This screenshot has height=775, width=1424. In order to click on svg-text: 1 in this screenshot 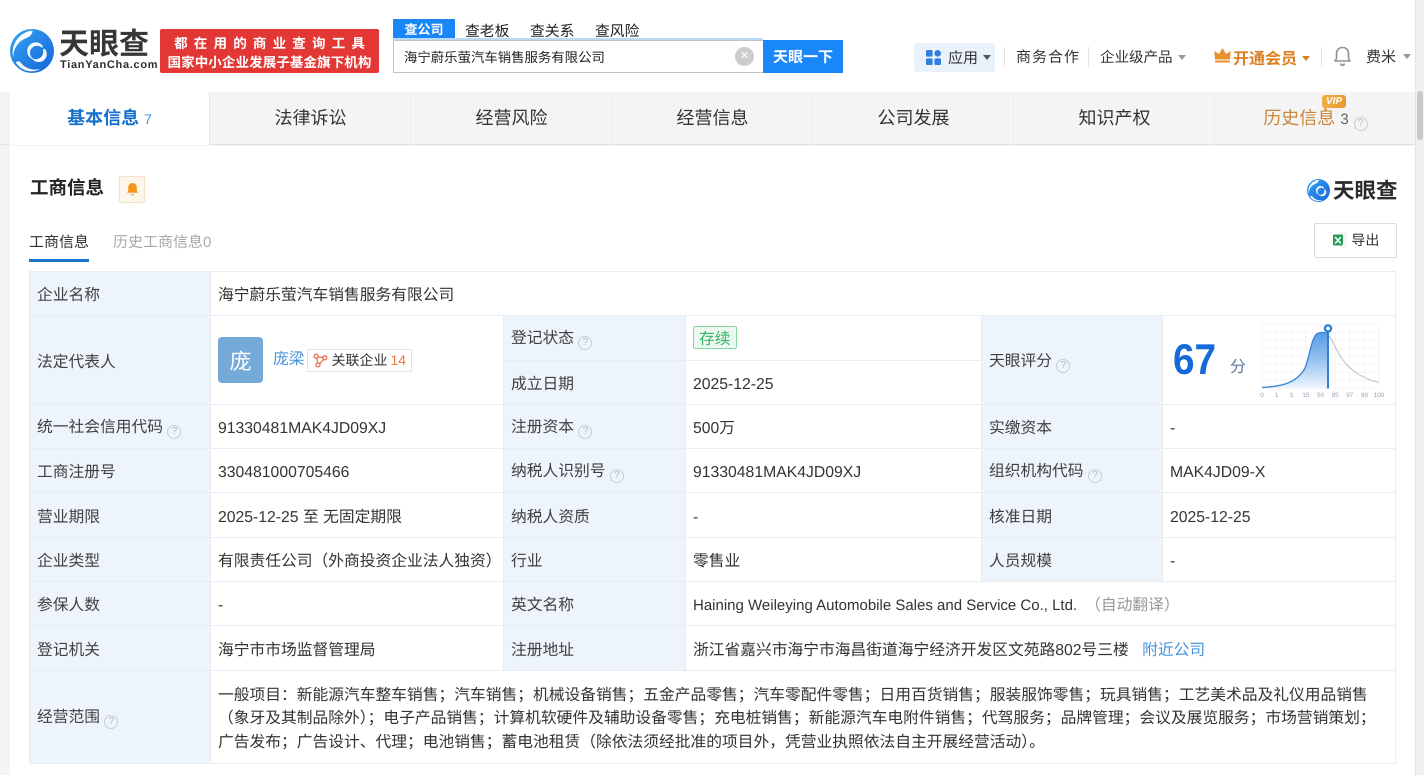, I will do `click(1277, 395)`.